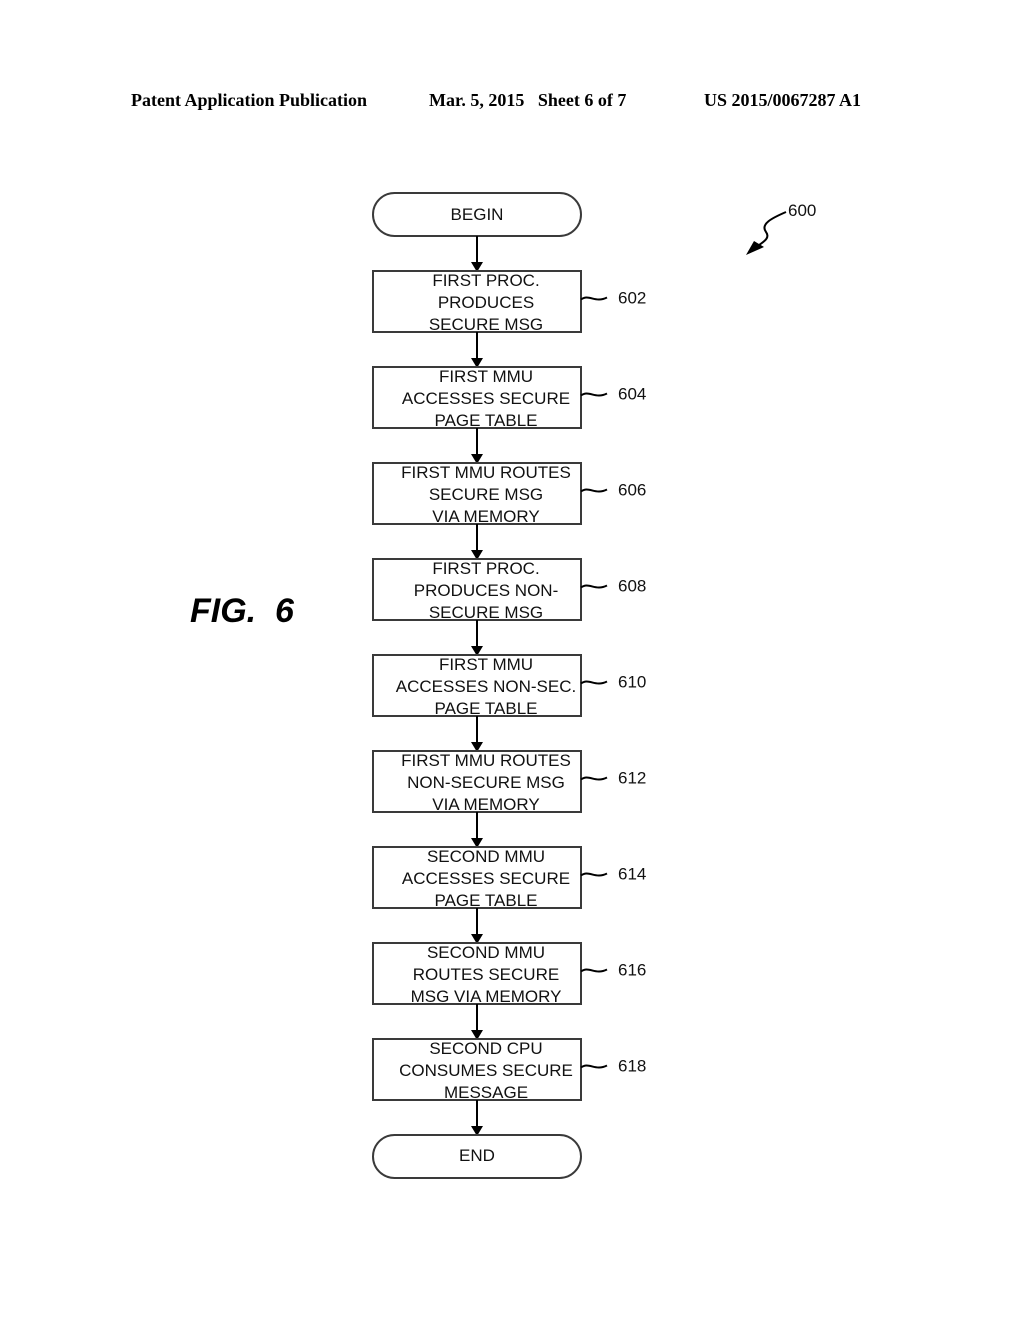 This screenshot has height=1320, width=1024. I want to click on step-reference-number: 606, so click(632, 490).